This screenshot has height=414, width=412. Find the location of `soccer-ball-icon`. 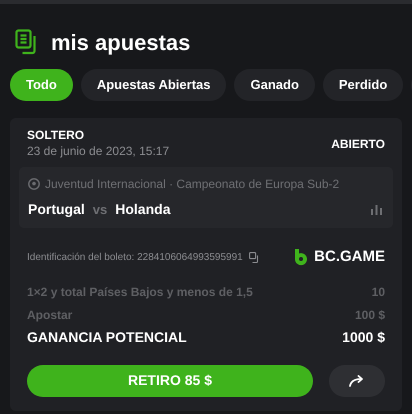

soccer-ball-icon is located at coordinates (34, 184).